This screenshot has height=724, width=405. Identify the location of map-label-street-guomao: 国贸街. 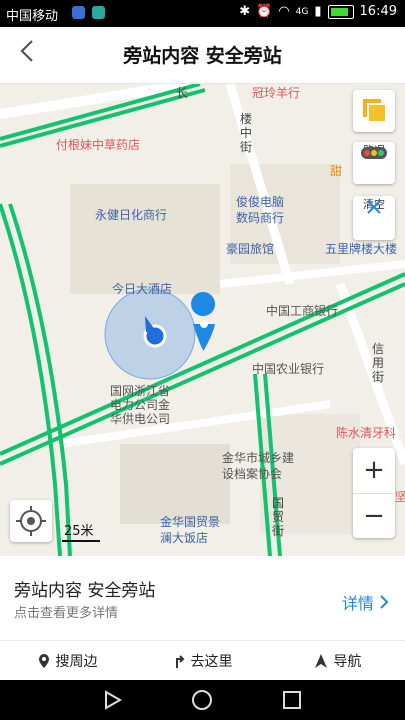
(278, 517).